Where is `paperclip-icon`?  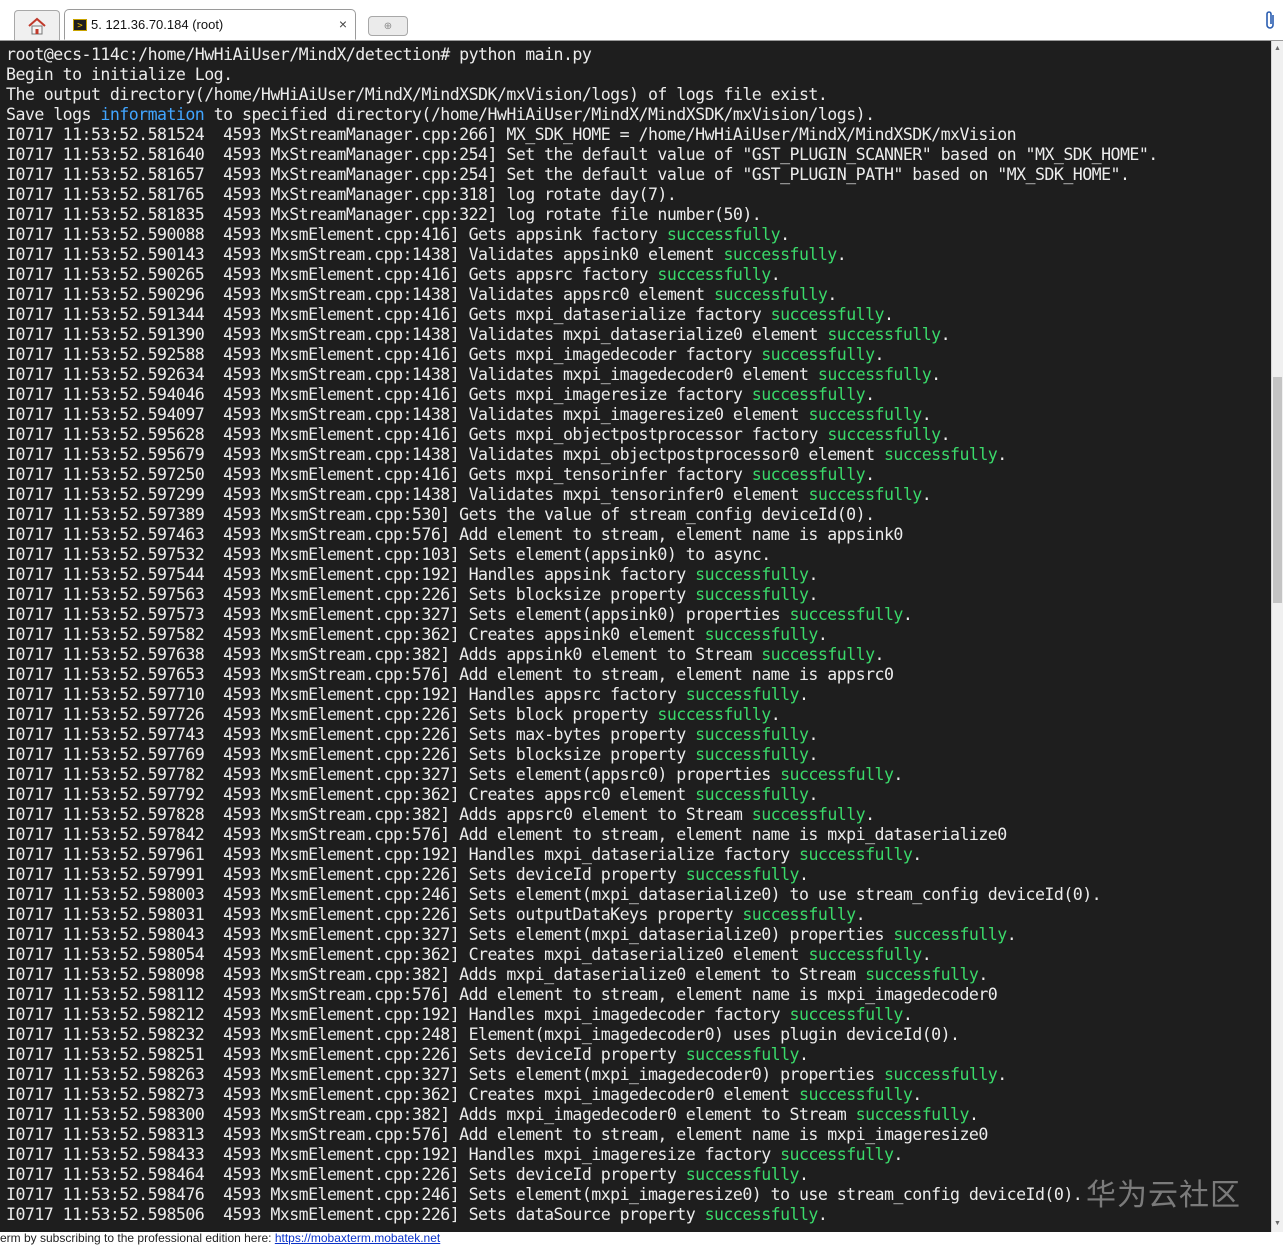
paperclip-icon is located at coordinates (1270, 22).